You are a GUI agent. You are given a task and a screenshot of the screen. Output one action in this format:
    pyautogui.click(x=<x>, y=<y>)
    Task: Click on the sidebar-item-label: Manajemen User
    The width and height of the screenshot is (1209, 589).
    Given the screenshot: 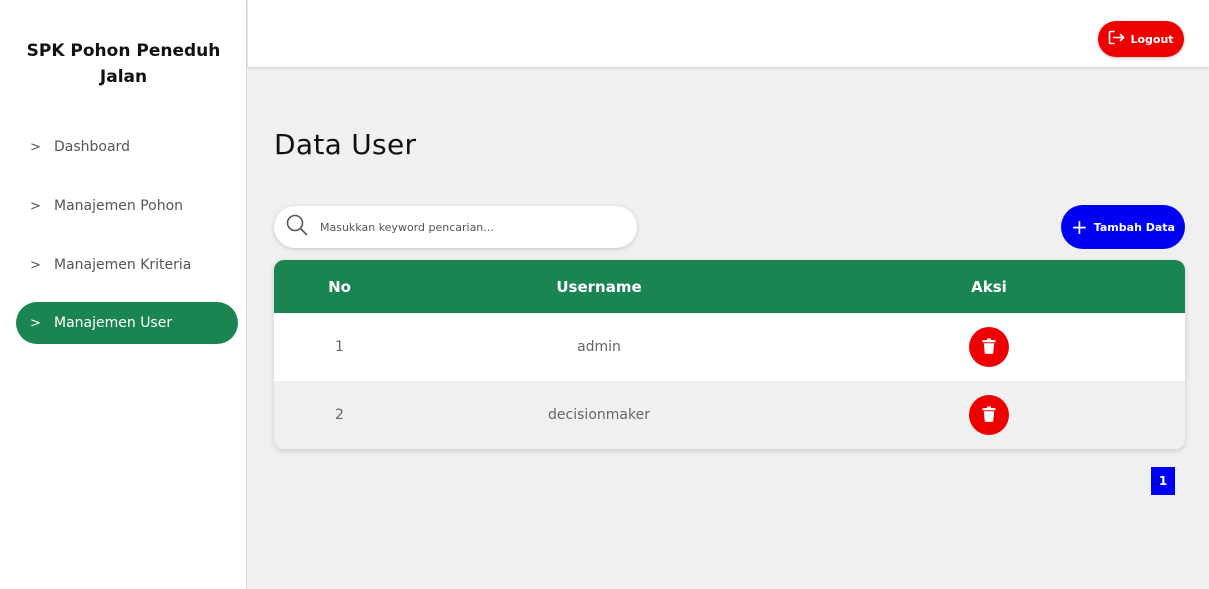 What is the action you would take?
    pyautogui.click(x=113, y=323)
    